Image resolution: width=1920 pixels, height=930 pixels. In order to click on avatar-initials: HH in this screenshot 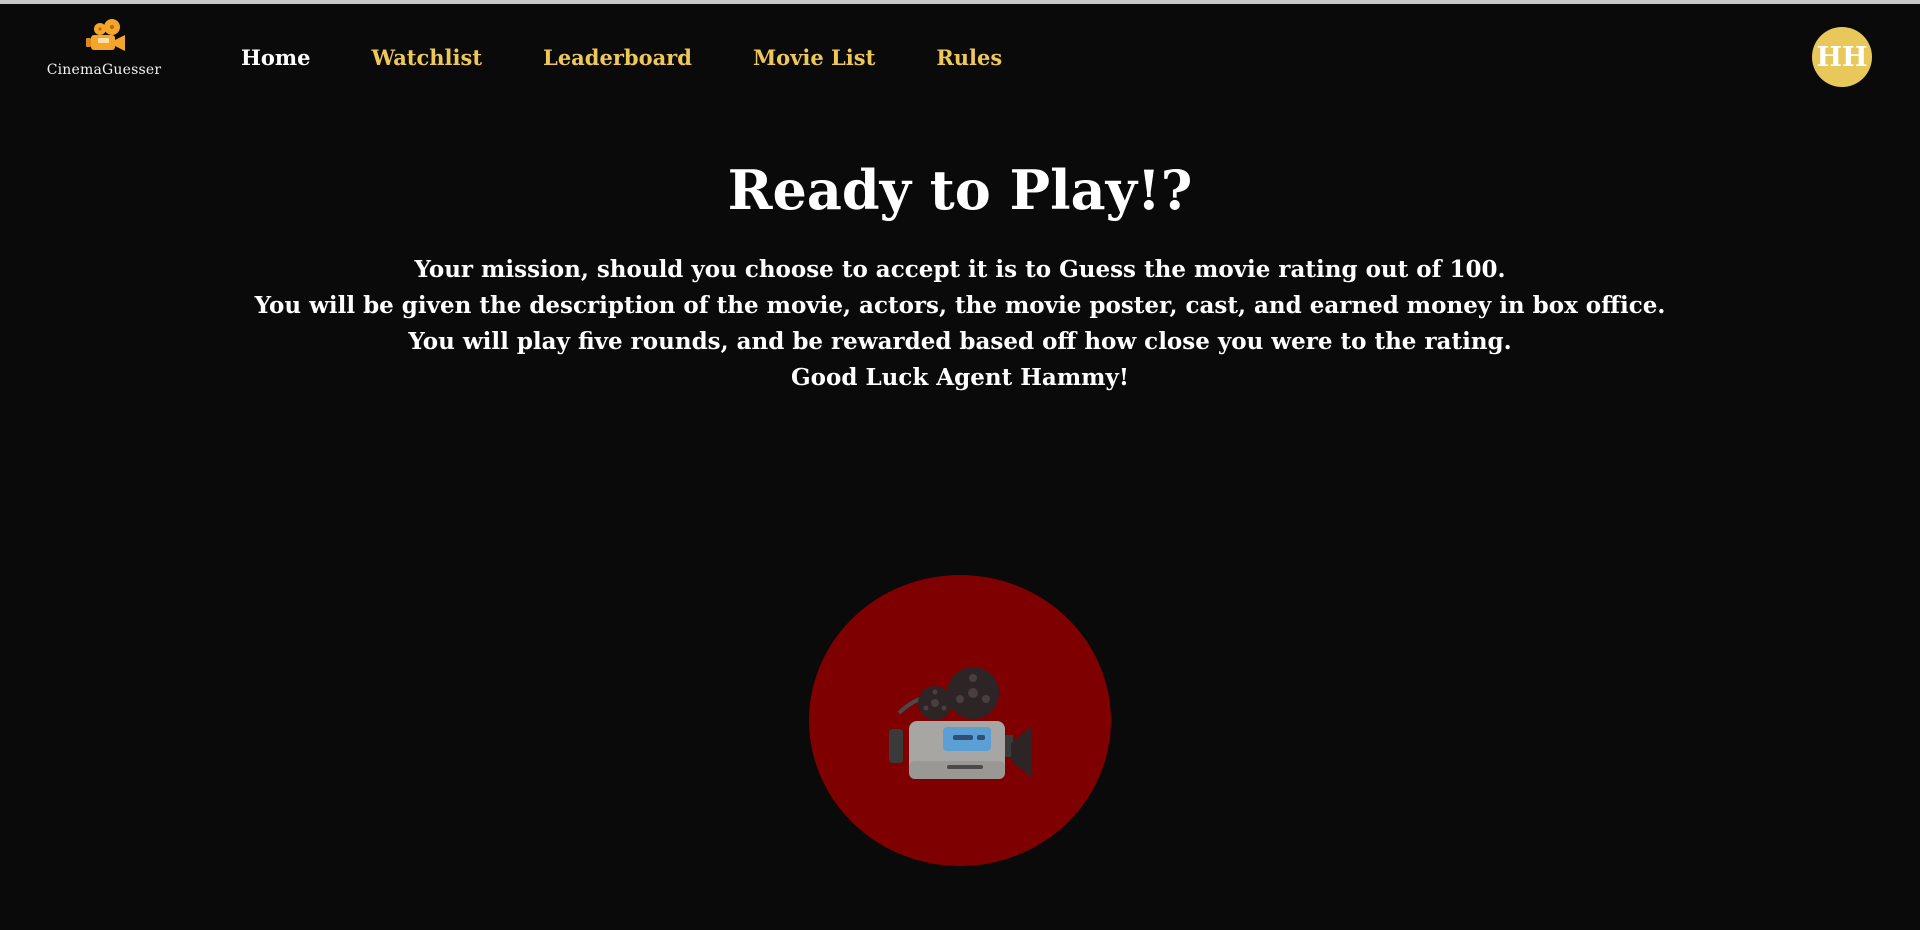, I will do `click(1842, 57)`.